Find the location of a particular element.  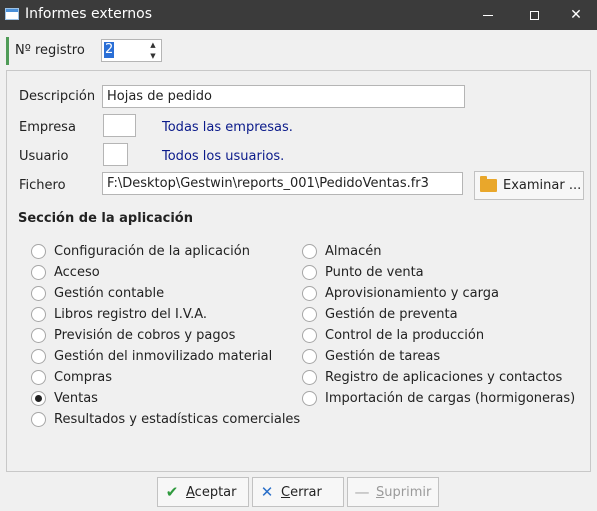

minimize-icon is located at coordinates (488, 15).